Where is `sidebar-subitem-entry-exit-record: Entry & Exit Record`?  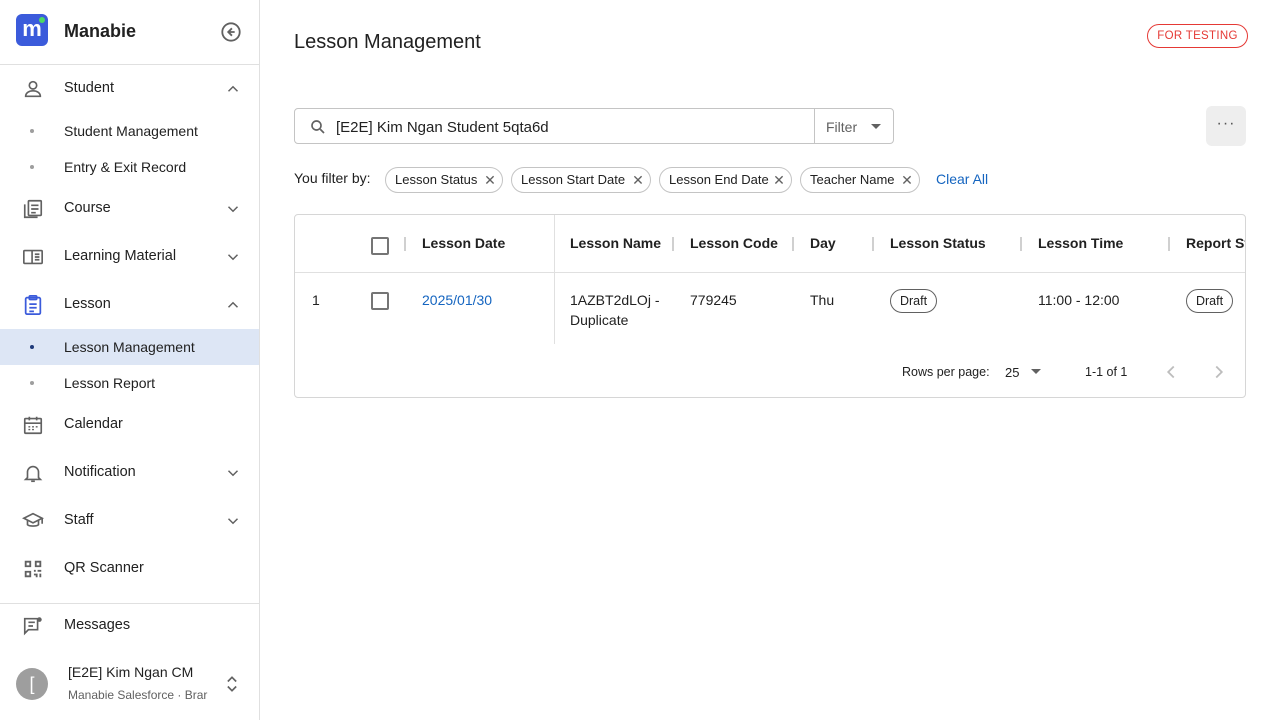 sidebar-subitem-entry-exit-record: Entry & Exit Record is located at coordinates (129, 167).